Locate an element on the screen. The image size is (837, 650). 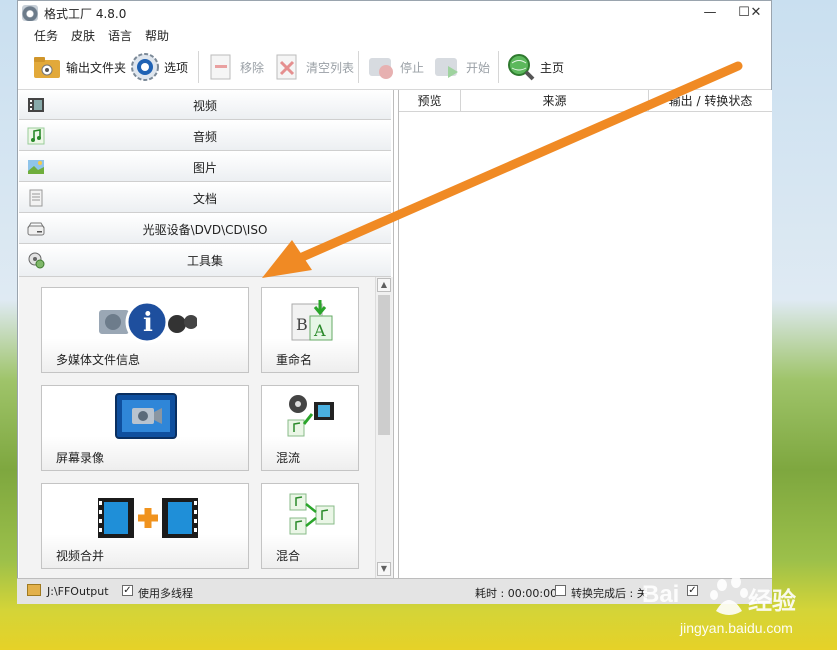
watermark-brand-right: 经验 is located at coordinates (772, 601).